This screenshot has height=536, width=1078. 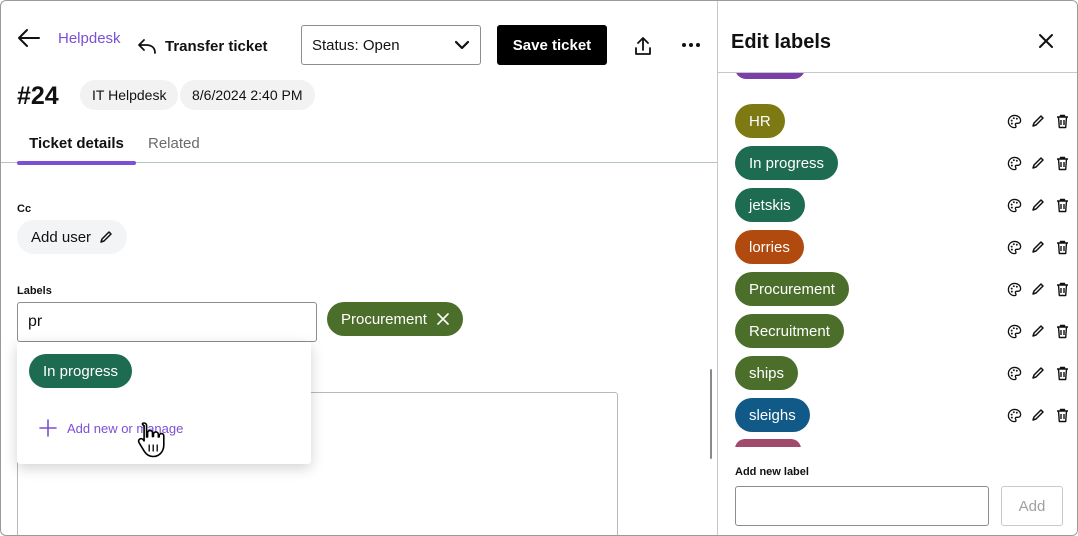 I want to click on label-row: Recruitment, so click(x=897, y=331).